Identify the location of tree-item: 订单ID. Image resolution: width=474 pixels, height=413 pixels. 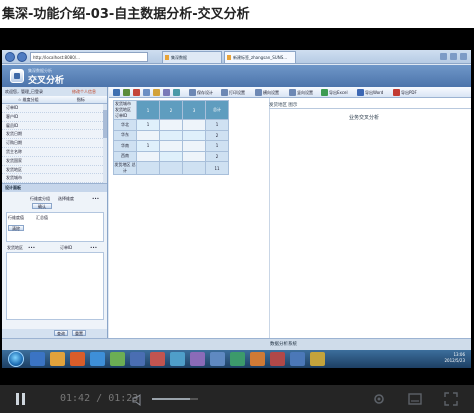
(54, 108).